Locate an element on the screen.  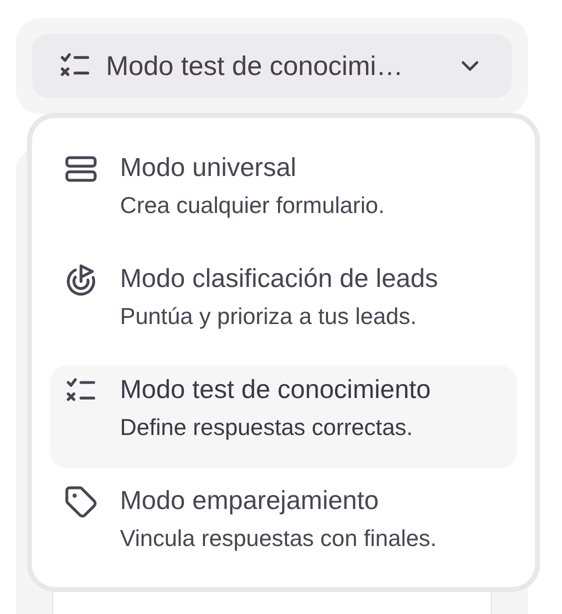
item-title: Modo universal is located at coordinates (209, 167).